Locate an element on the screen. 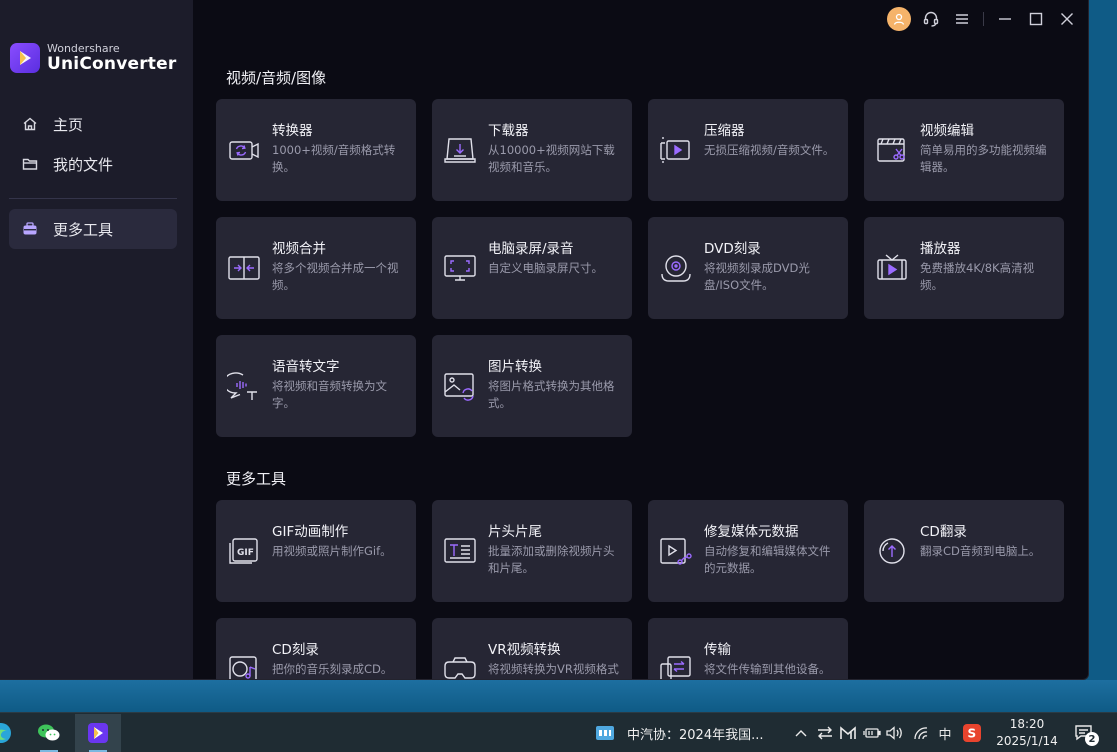  tool-card-video-editor: 视频编辑 简单易用的多功能视频编辑器。 is located at coordinates (964, 150).